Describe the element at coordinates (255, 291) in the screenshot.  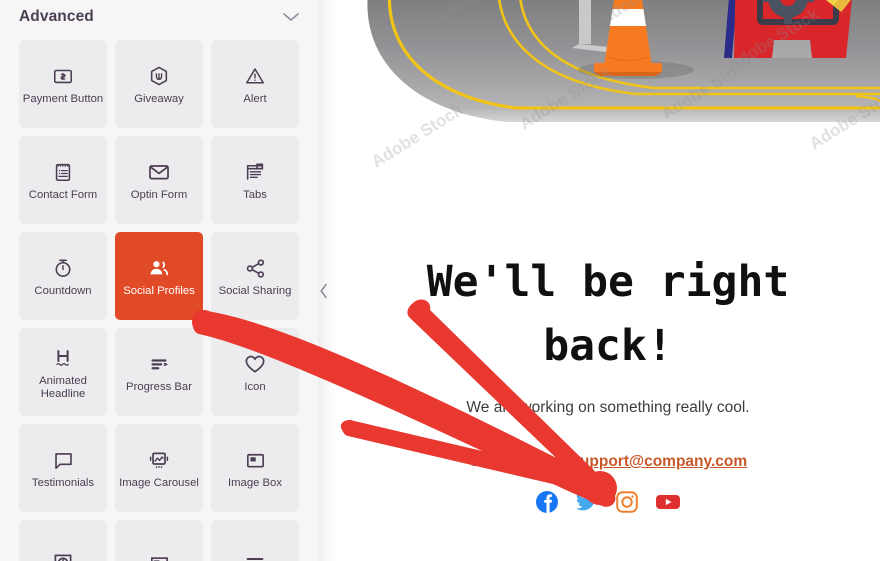
I see `widget-tile-label: Social Sharing` at that location.